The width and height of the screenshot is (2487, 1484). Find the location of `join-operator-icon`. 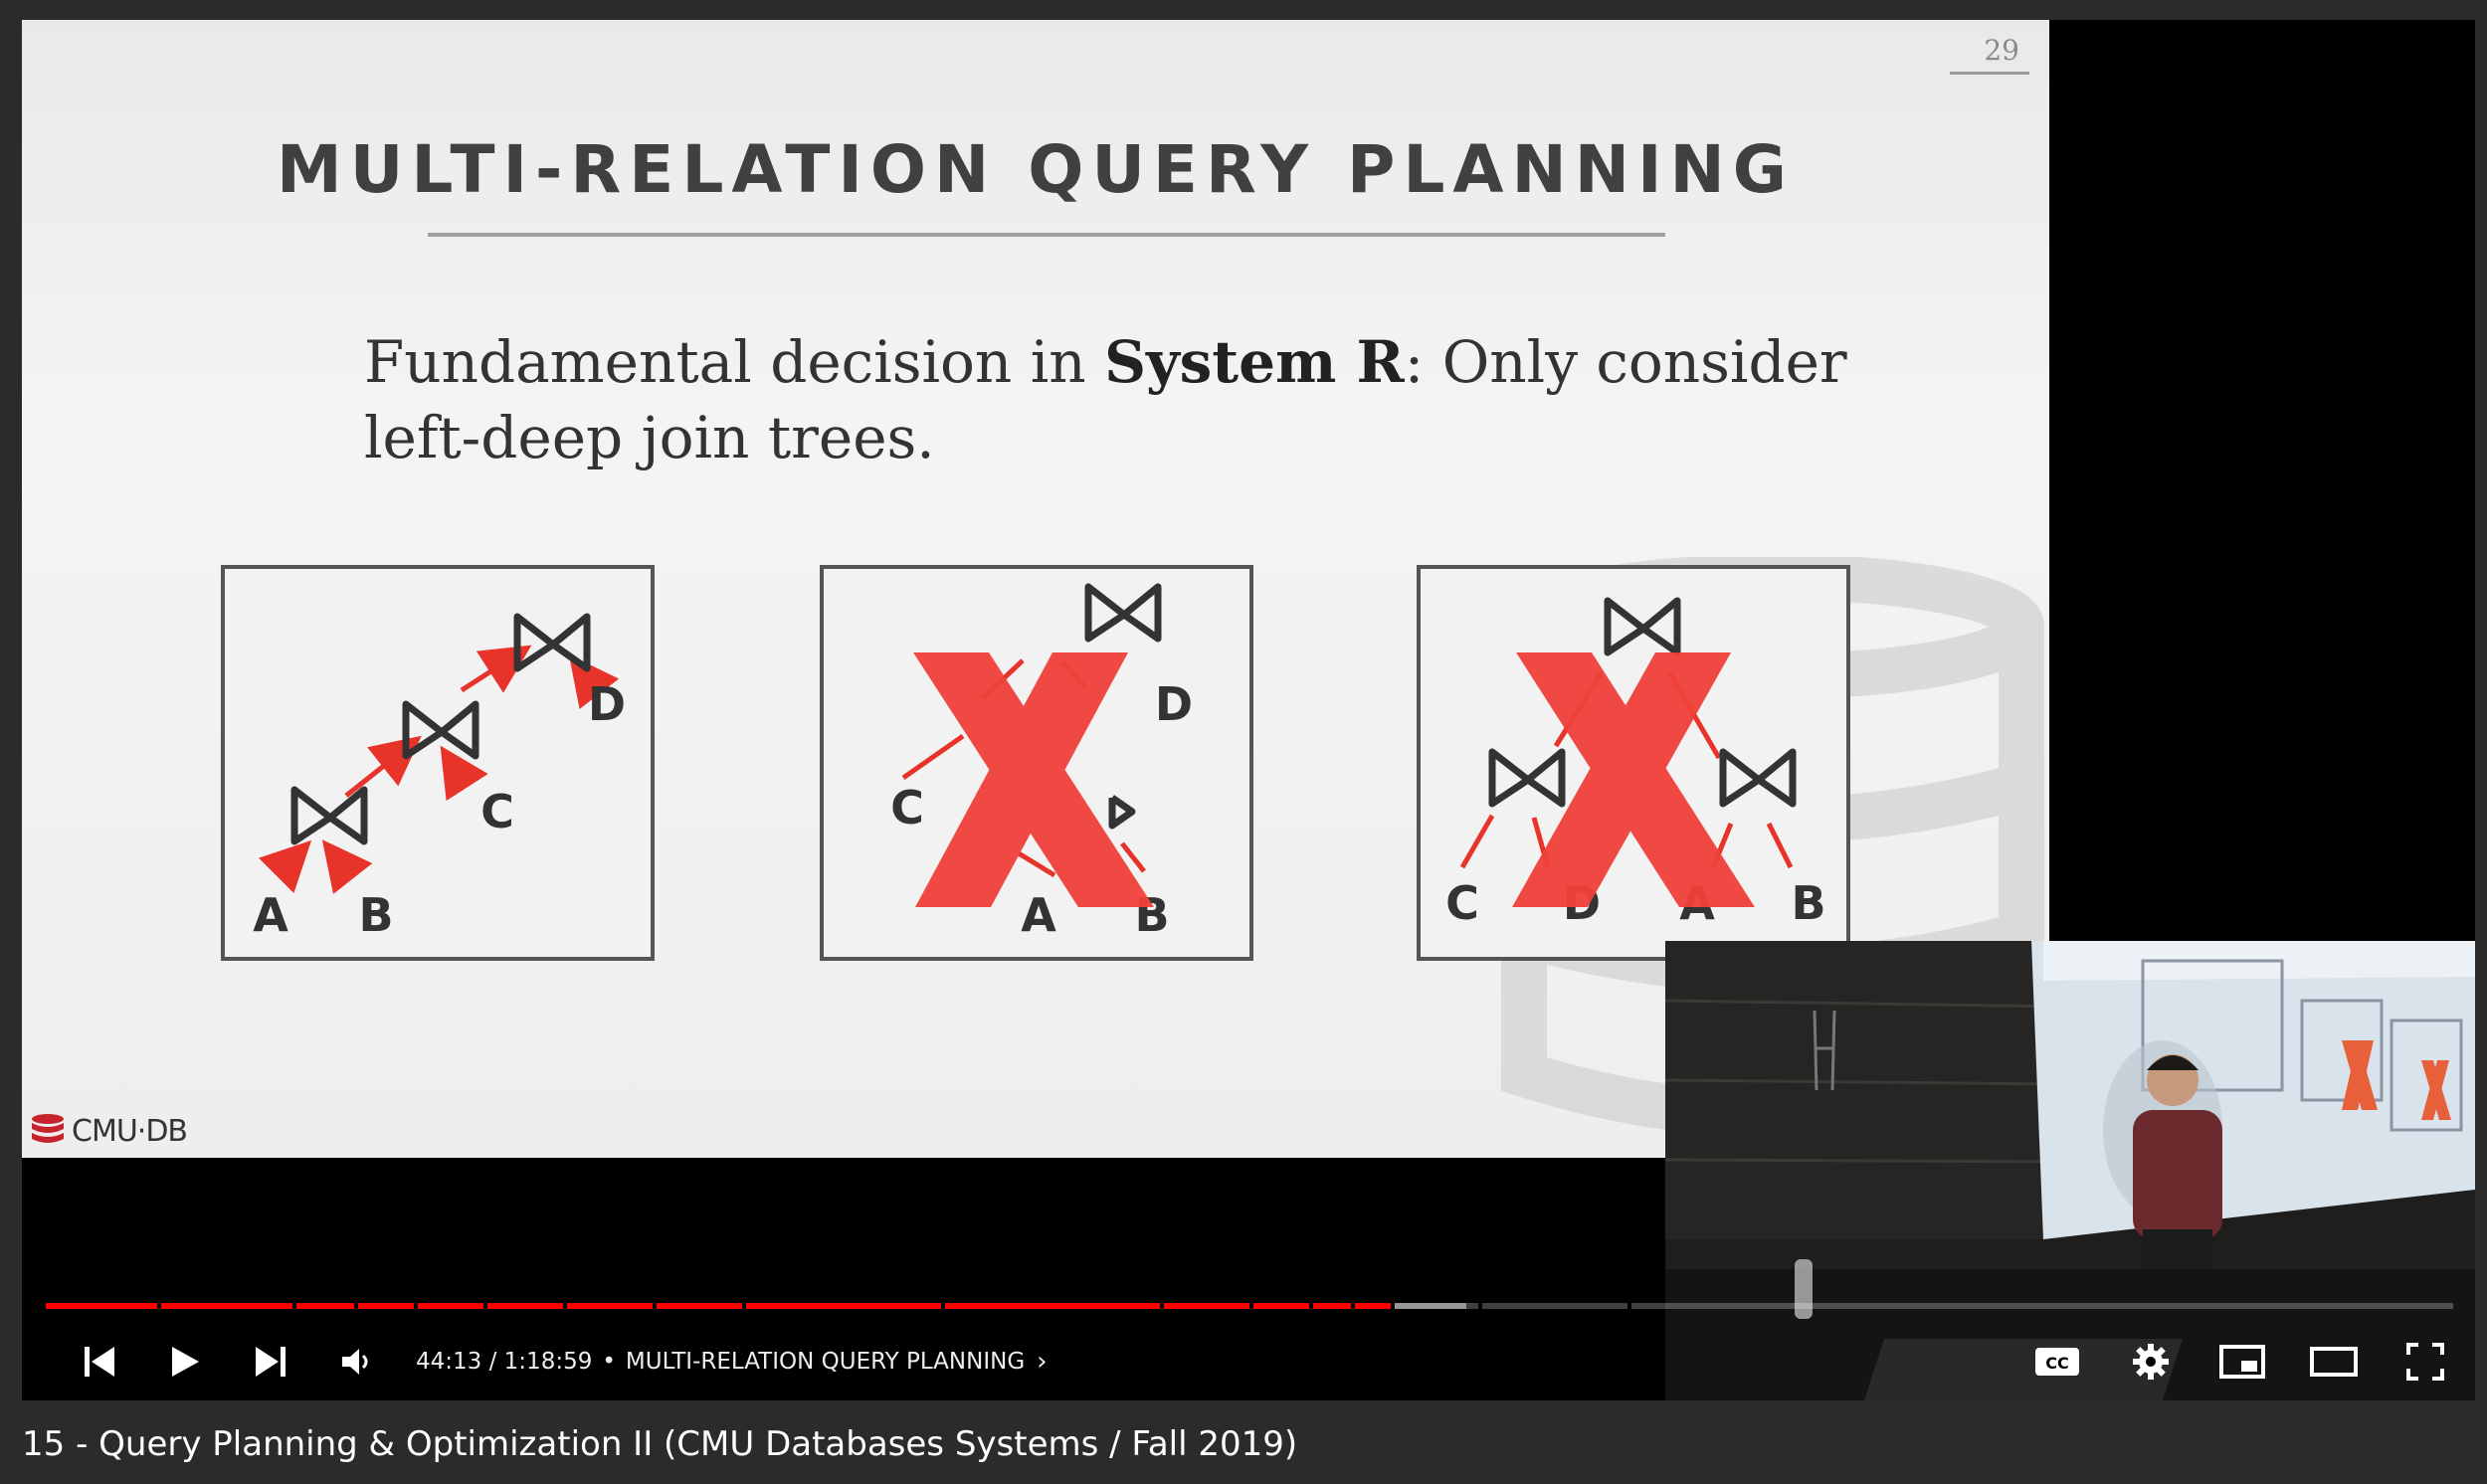

join-operator-icon is located at coordinates (441, 729).